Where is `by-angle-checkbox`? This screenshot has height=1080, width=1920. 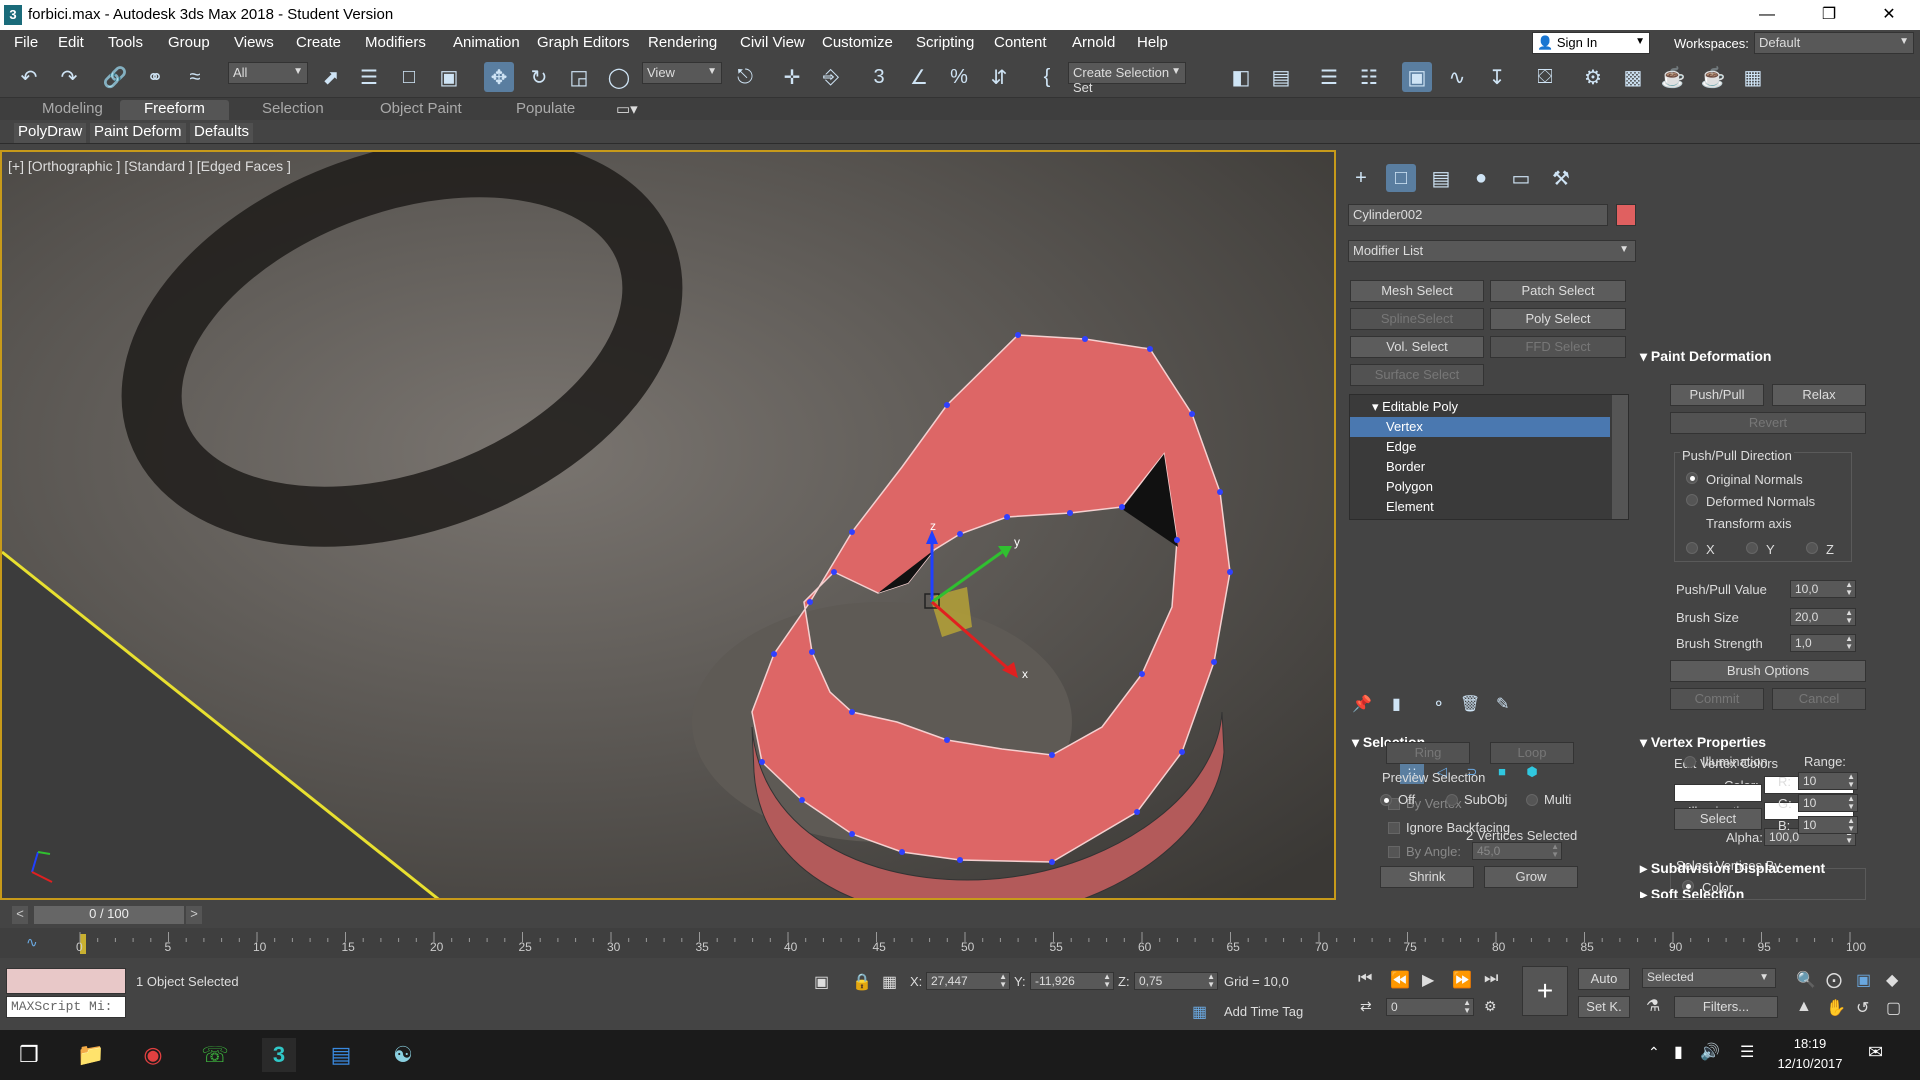 by-angle-checkbox is located at coordinates (1394, 852).